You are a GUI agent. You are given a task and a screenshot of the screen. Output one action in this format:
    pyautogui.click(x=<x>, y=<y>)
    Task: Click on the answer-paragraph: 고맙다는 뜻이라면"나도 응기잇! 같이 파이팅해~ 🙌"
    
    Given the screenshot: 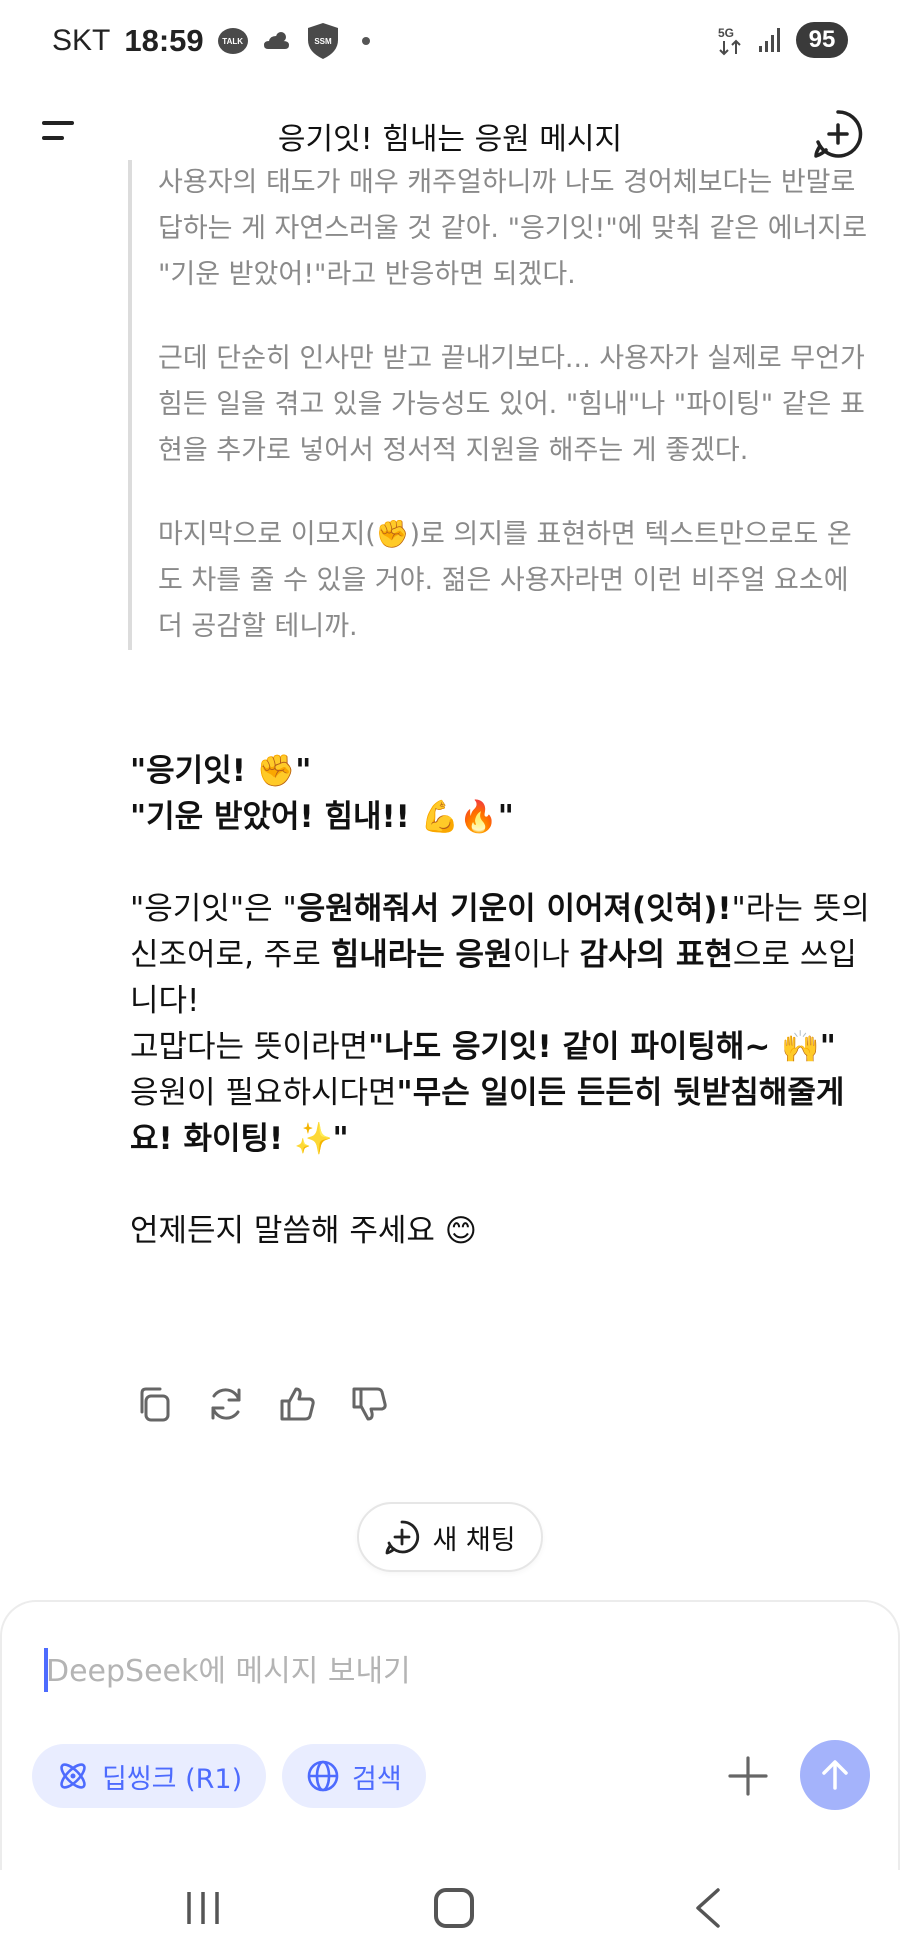 What is the action you would take?
    pyautogui.click(x=500, y=1047)
    